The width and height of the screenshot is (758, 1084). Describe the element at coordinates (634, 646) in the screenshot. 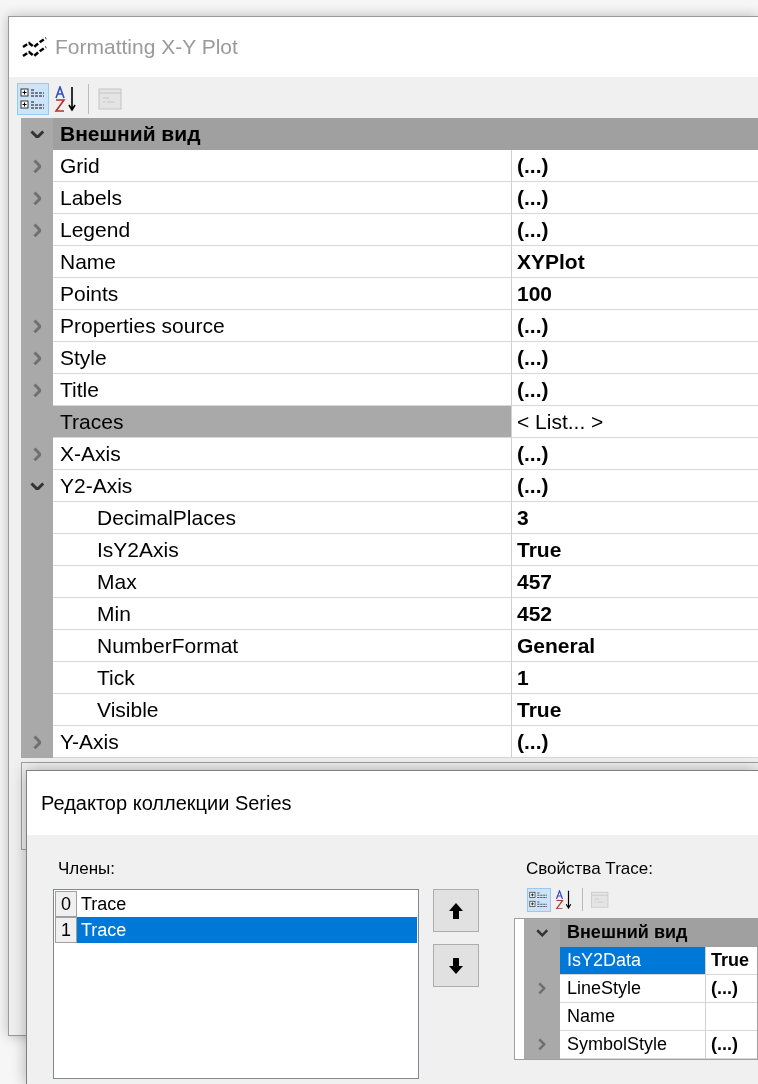

I see `property-value: General` at that location.